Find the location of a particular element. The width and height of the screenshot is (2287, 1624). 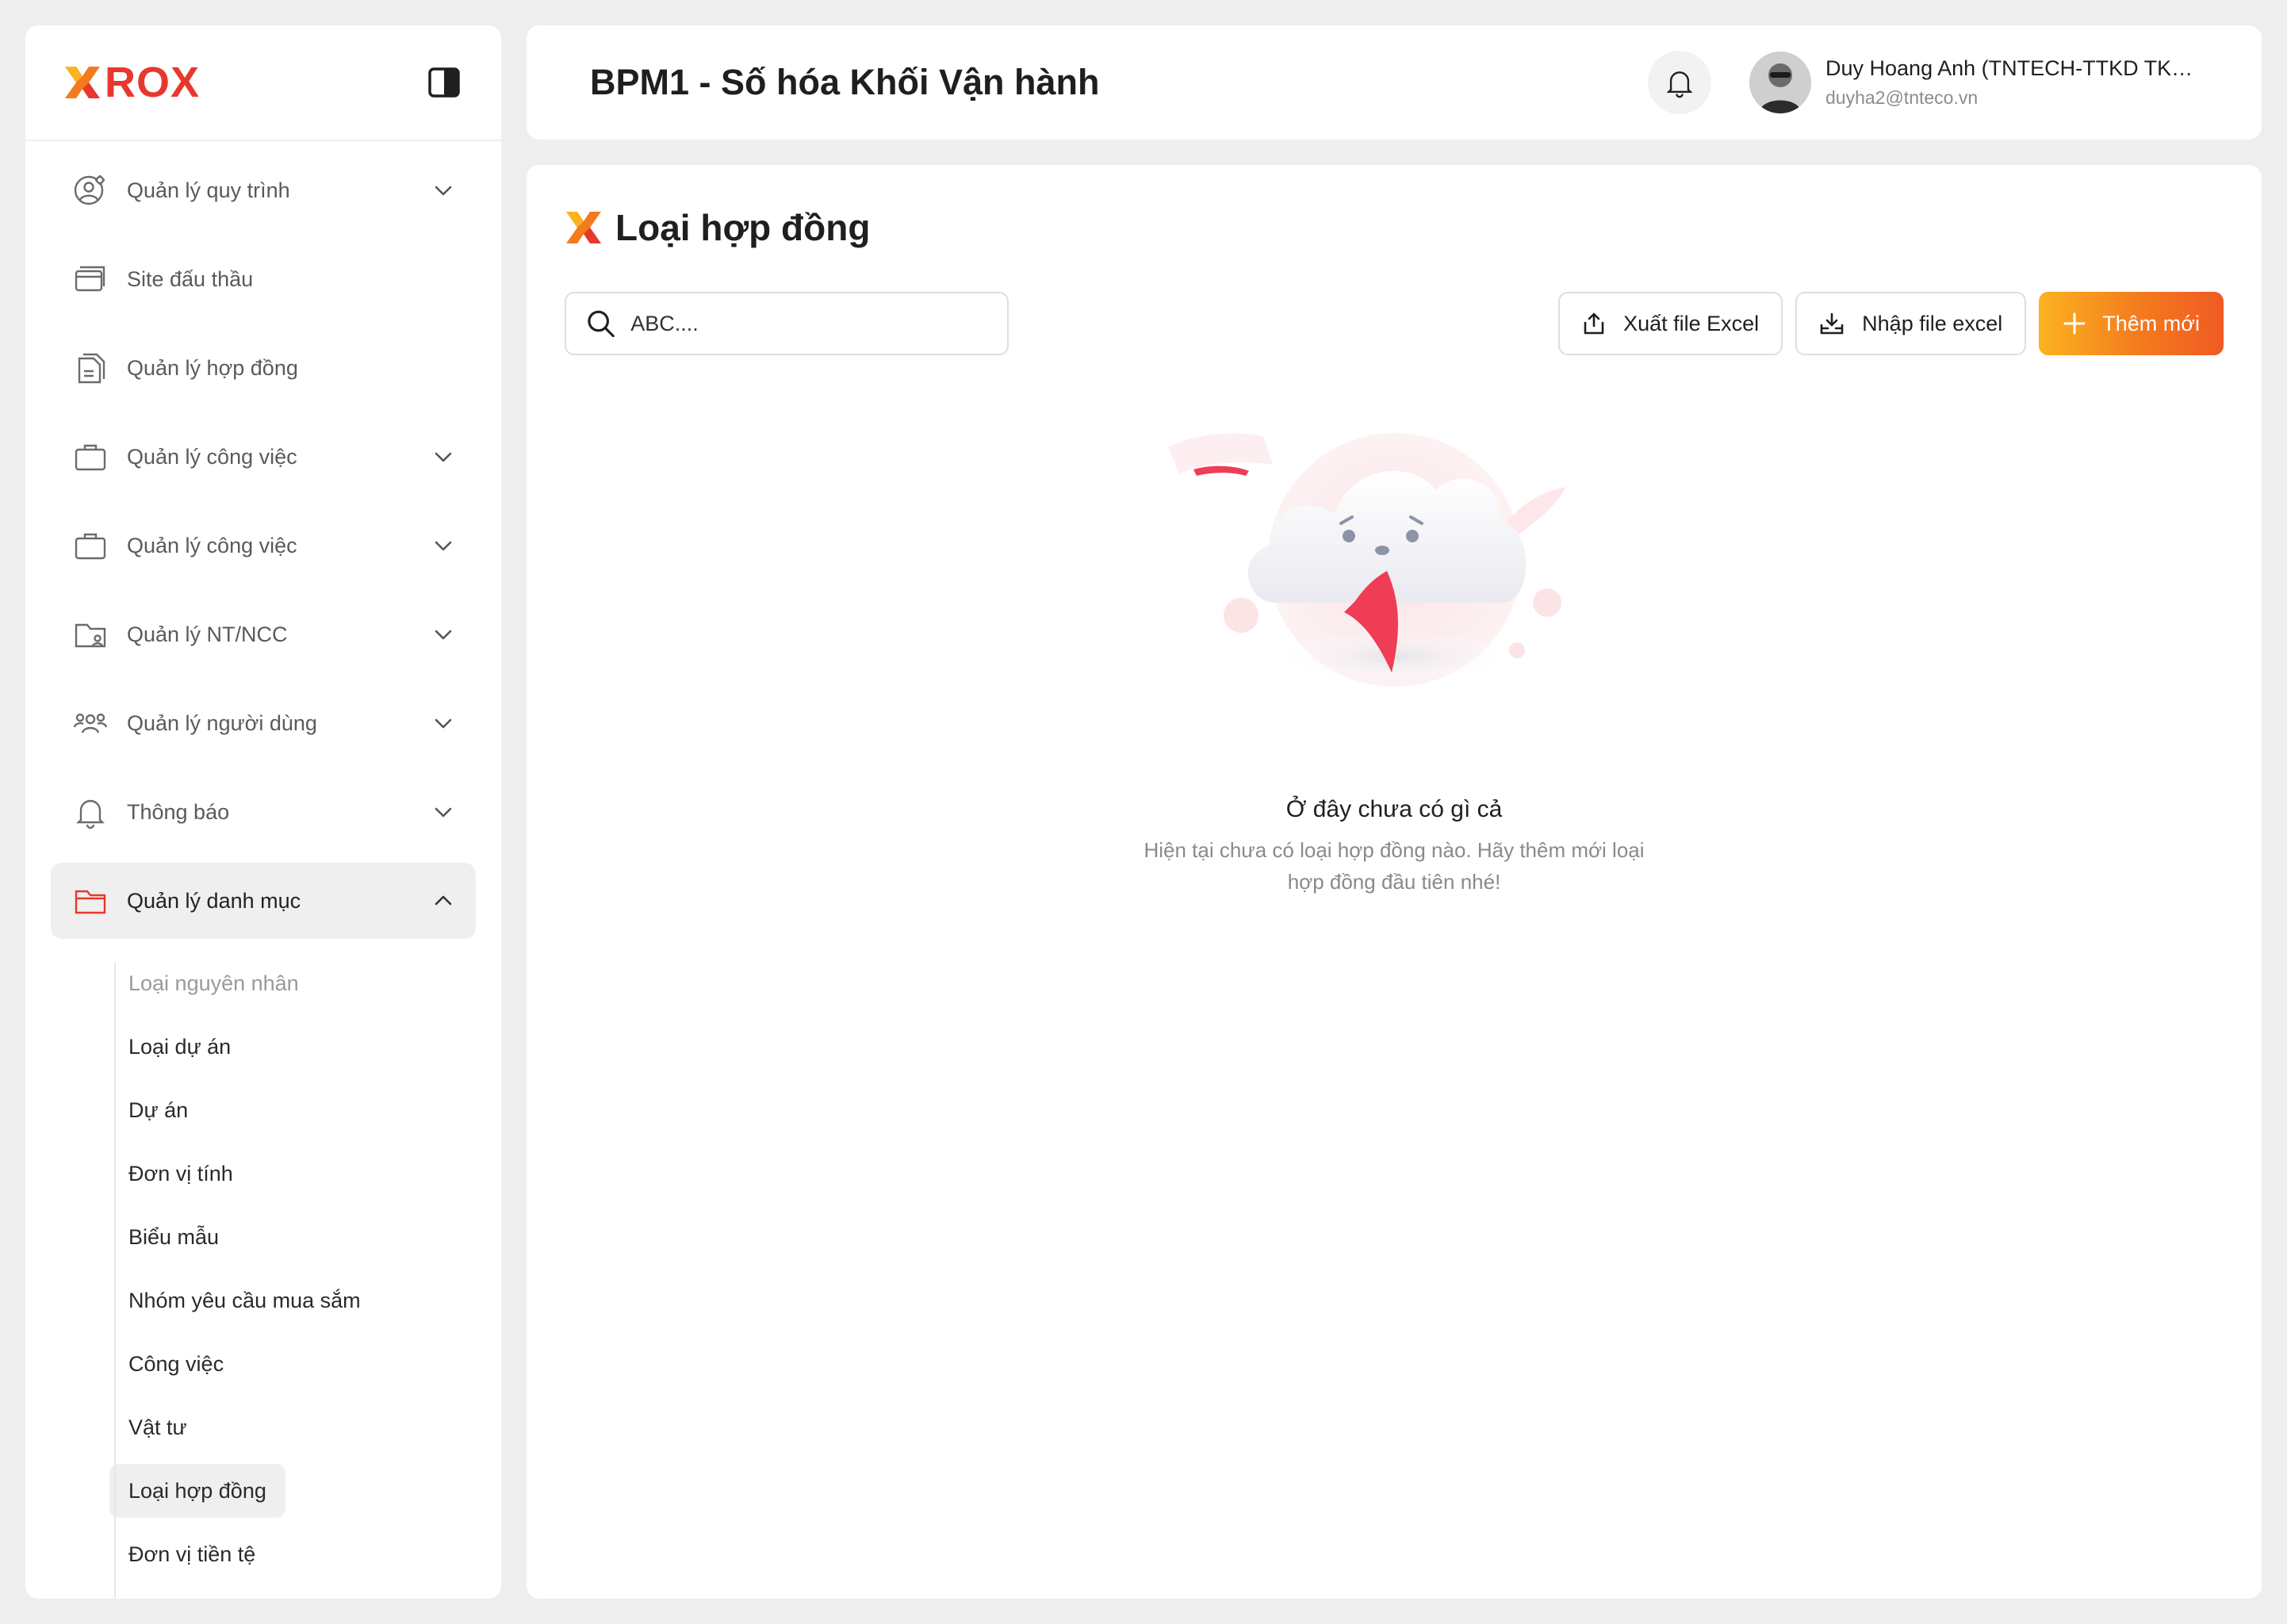

folder-icon is located at coordinates (90, 902).